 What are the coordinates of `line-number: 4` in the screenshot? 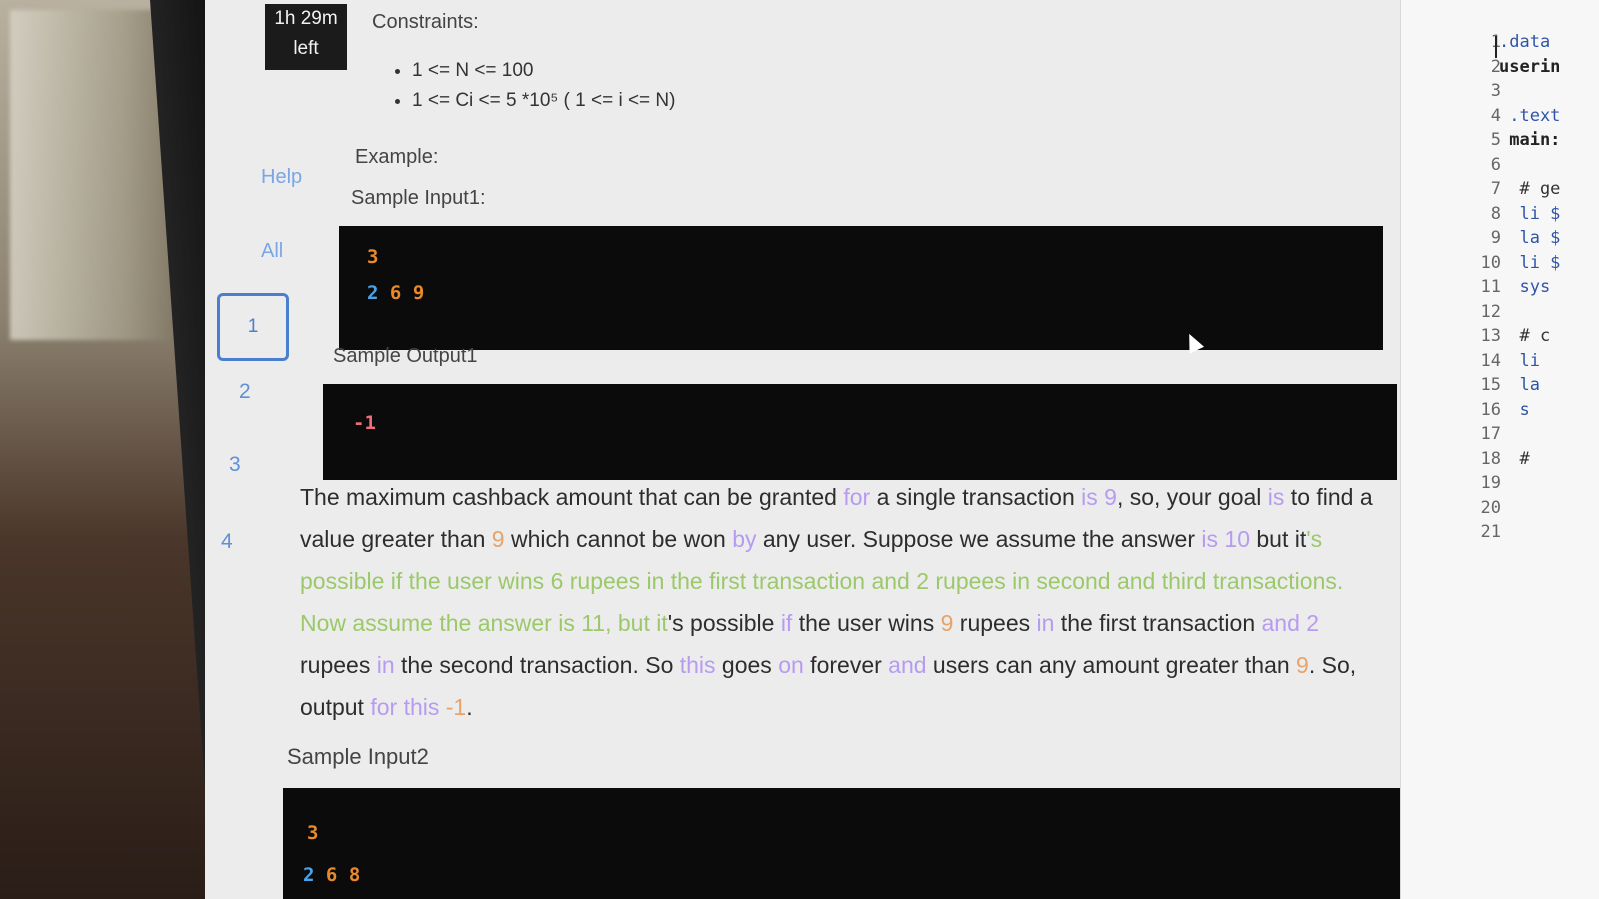 It's located at (1495, 115).